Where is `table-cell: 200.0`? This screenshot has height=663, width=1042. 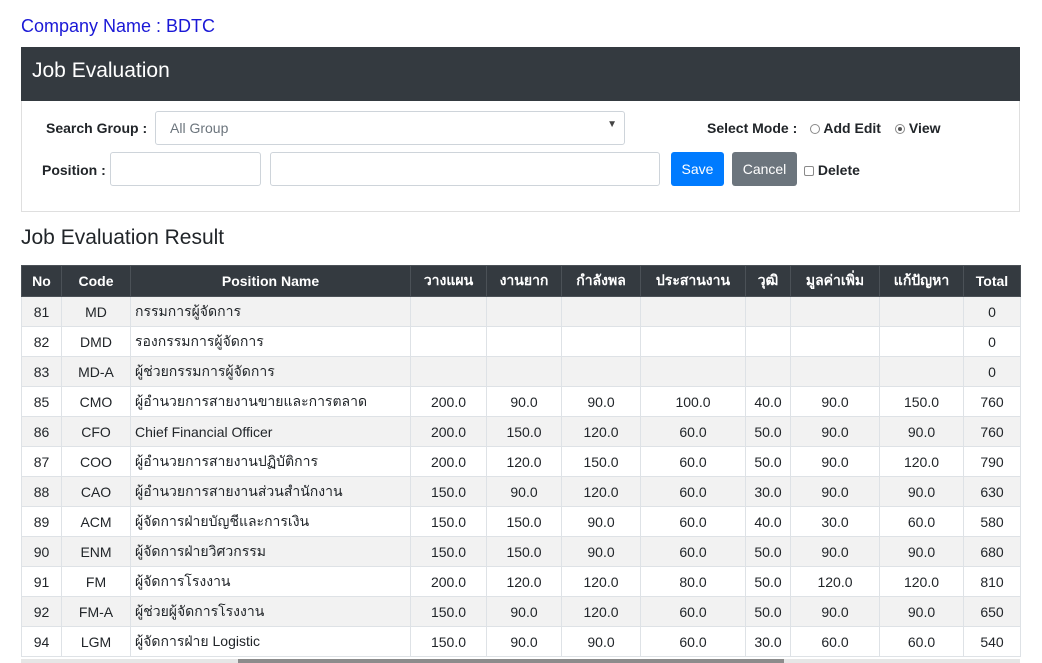
table-cell: 200.0 is located at coordinates (448, 461).